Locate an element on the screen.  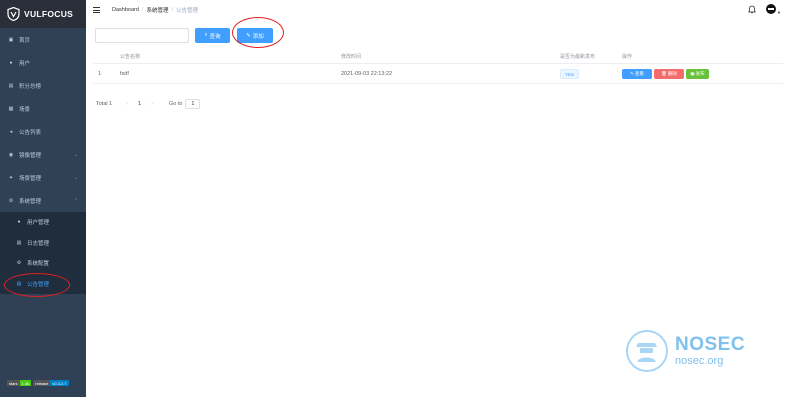
brand-name: VULFOCUS is located at coordinates (49, 14).